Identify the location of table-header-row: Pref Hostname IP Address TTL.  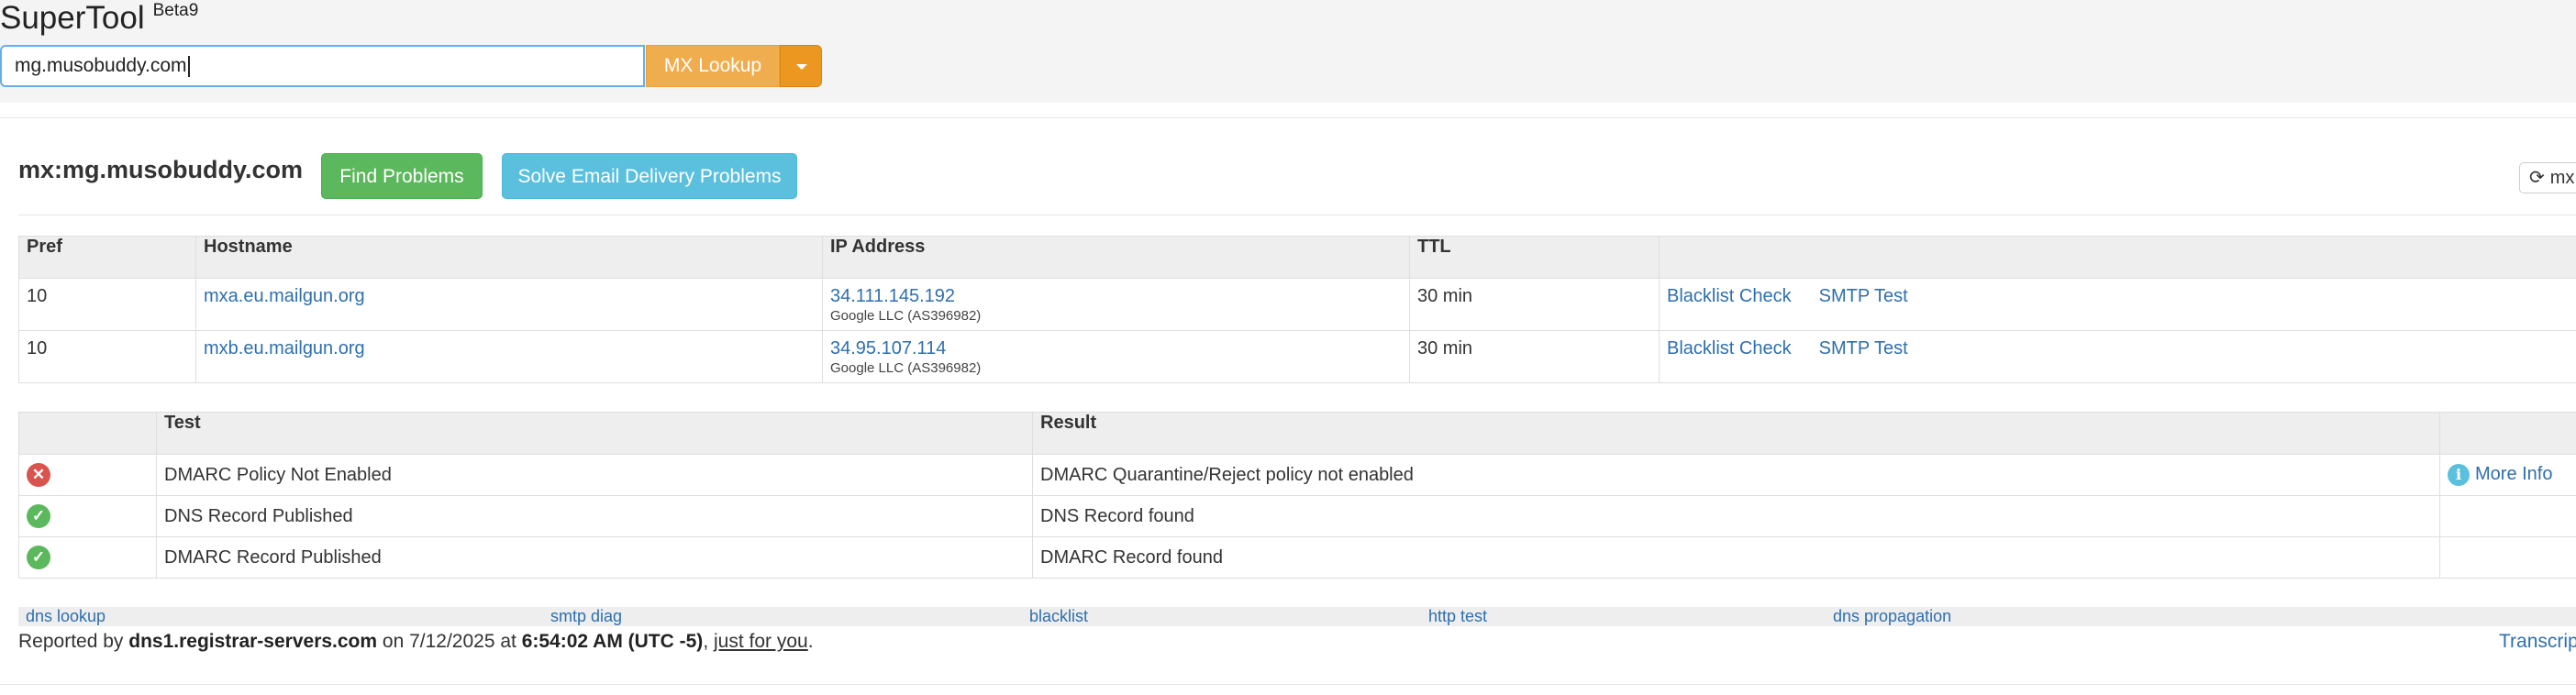
(1297, 257).